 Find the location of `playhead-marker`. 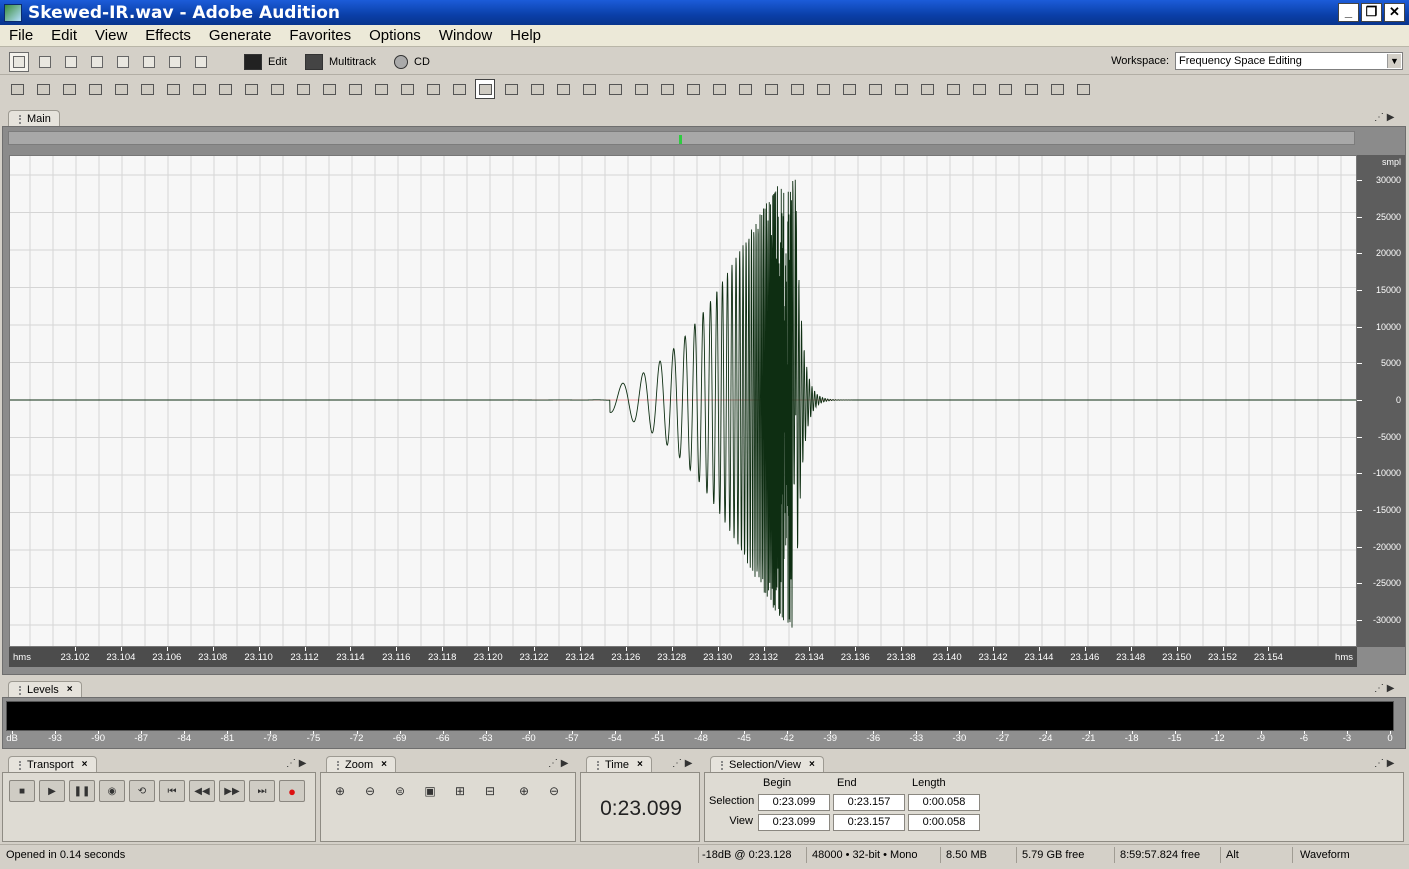

playhead-marker is located at coordinates (680, 139).